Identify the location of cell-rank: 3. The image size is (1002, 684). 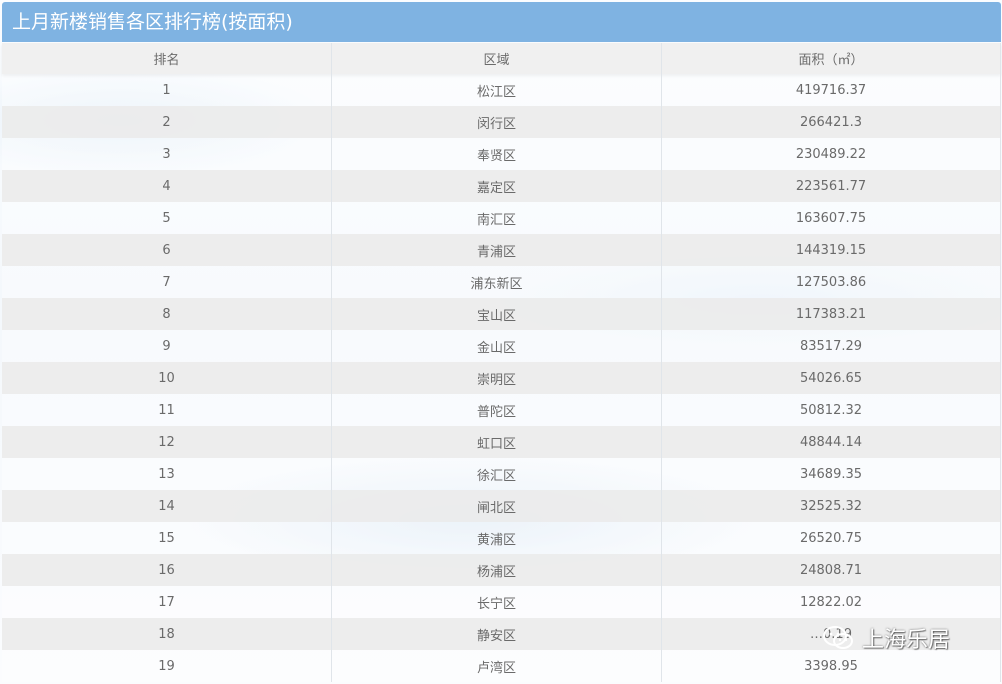
(167, 154).